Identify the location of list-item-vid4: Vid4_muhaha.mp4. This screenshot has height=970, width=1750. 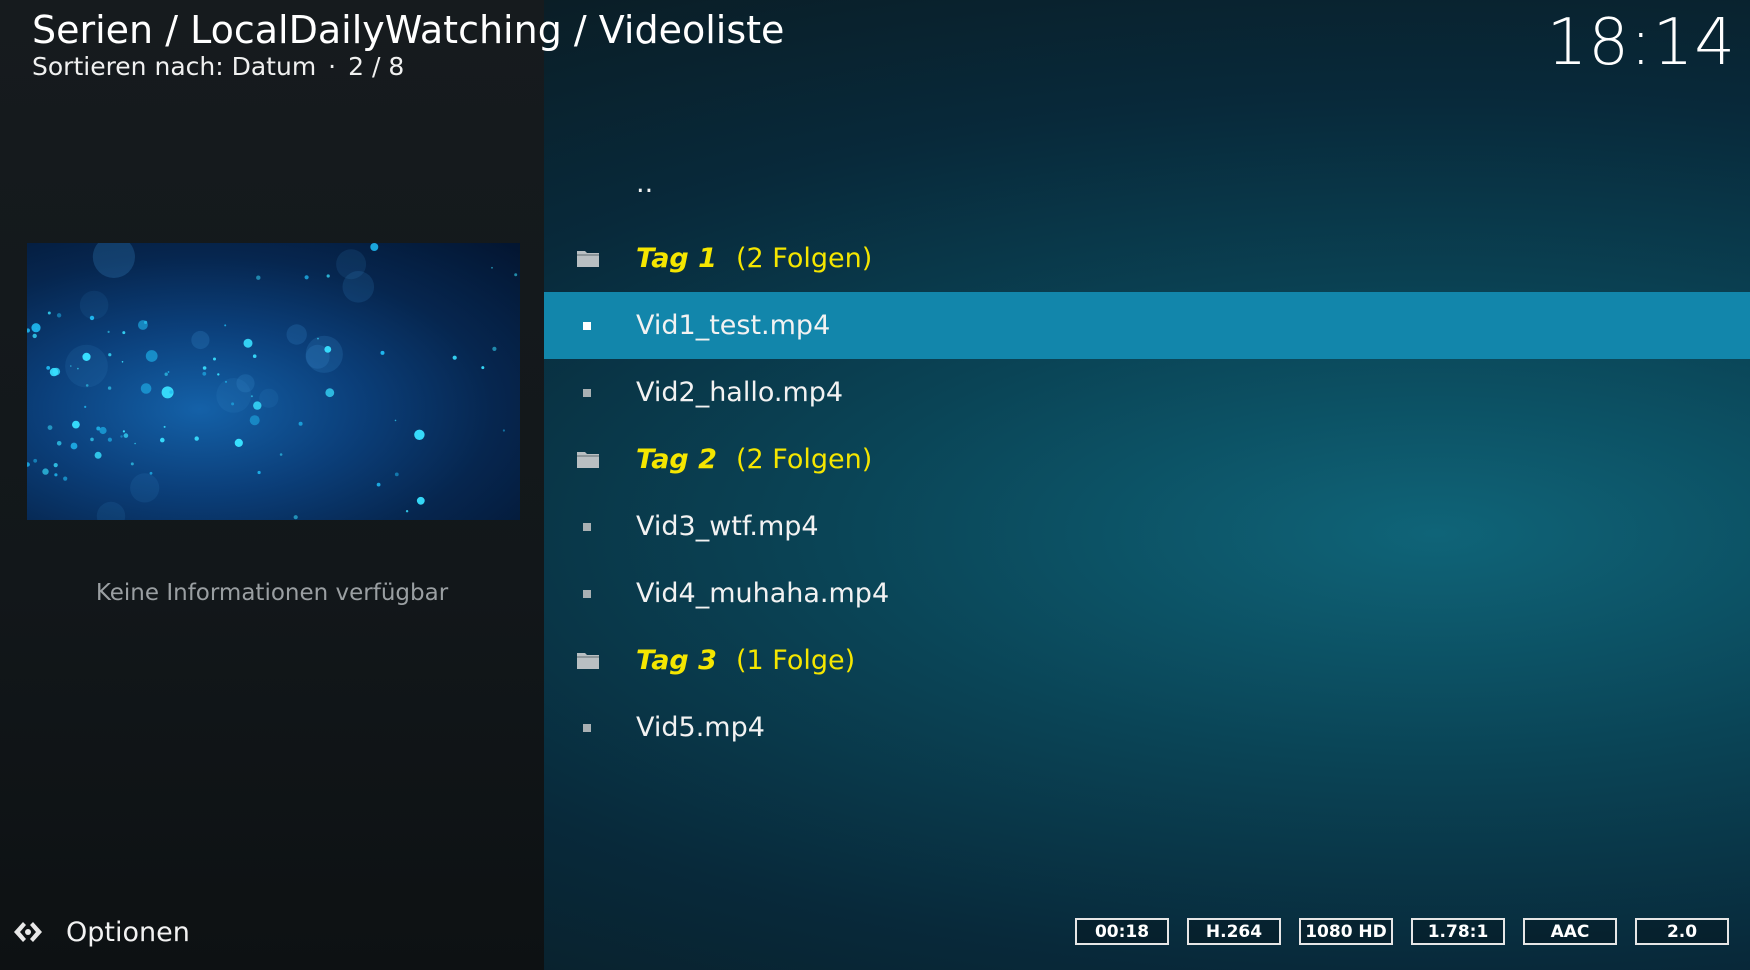
(1147, 593).